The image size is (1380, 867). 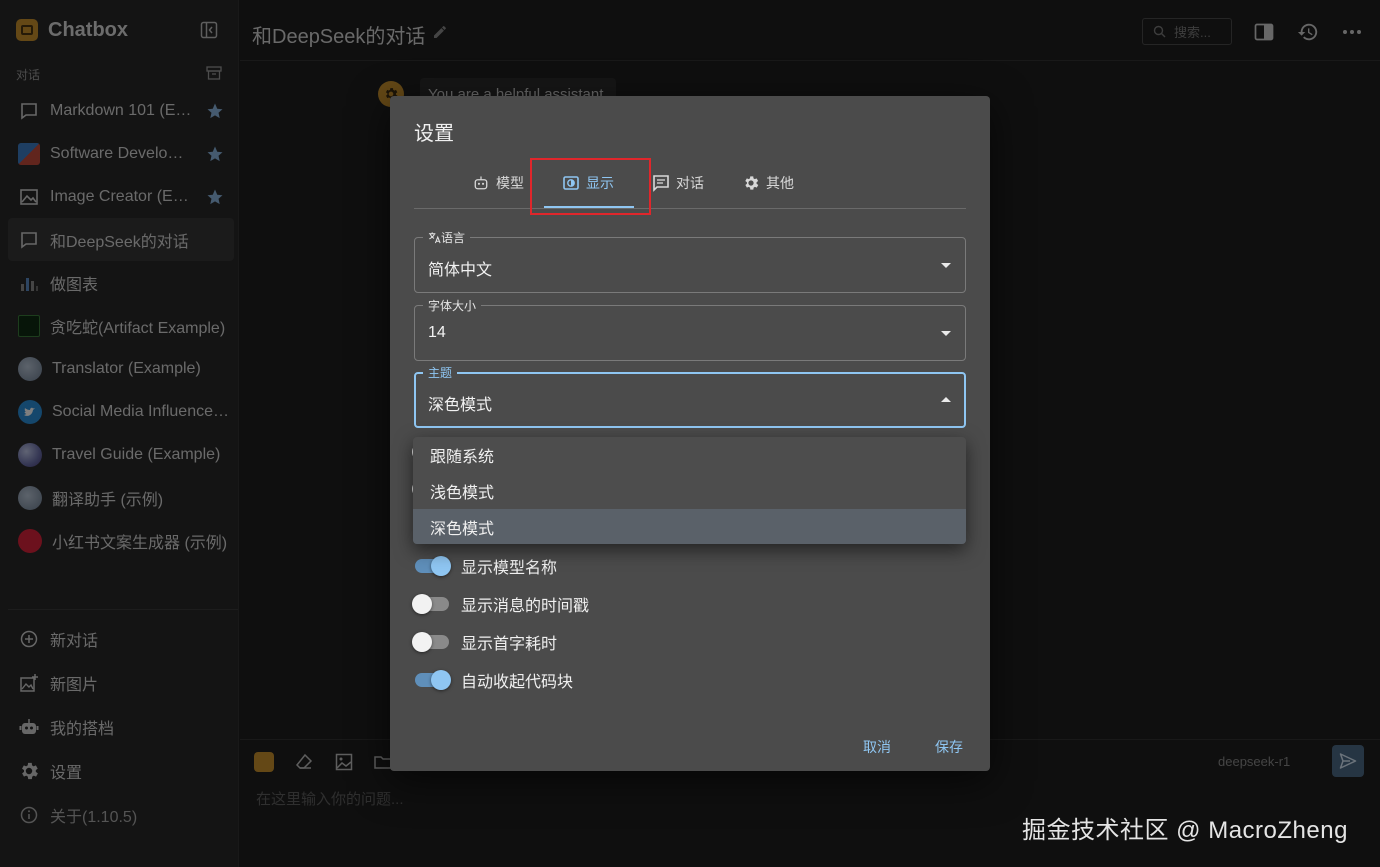 What do you see at coordinates (590, 186) in the screenshot?
I see `annotation-highlight-box` at bounding box center [590, 186].